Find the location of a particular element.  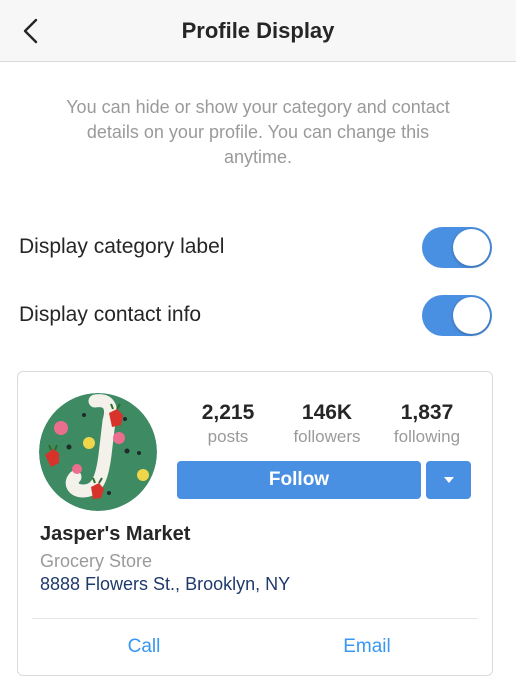

business-category: Grocery Store is located at coordinates (96, 561).